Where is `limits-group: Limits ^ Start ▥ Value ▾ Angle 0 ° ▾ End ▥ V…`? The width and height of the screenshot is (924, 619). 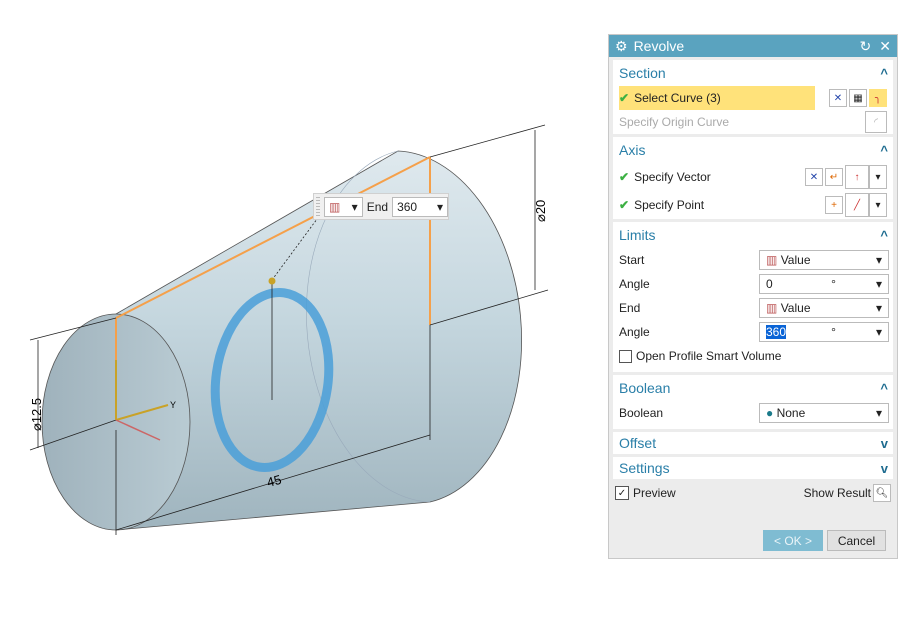
limits-group: Limits ^ Start ▥ Value ▾ Angle 0 ° ▾ End ▥ V… is located at coordinates (753, 297).